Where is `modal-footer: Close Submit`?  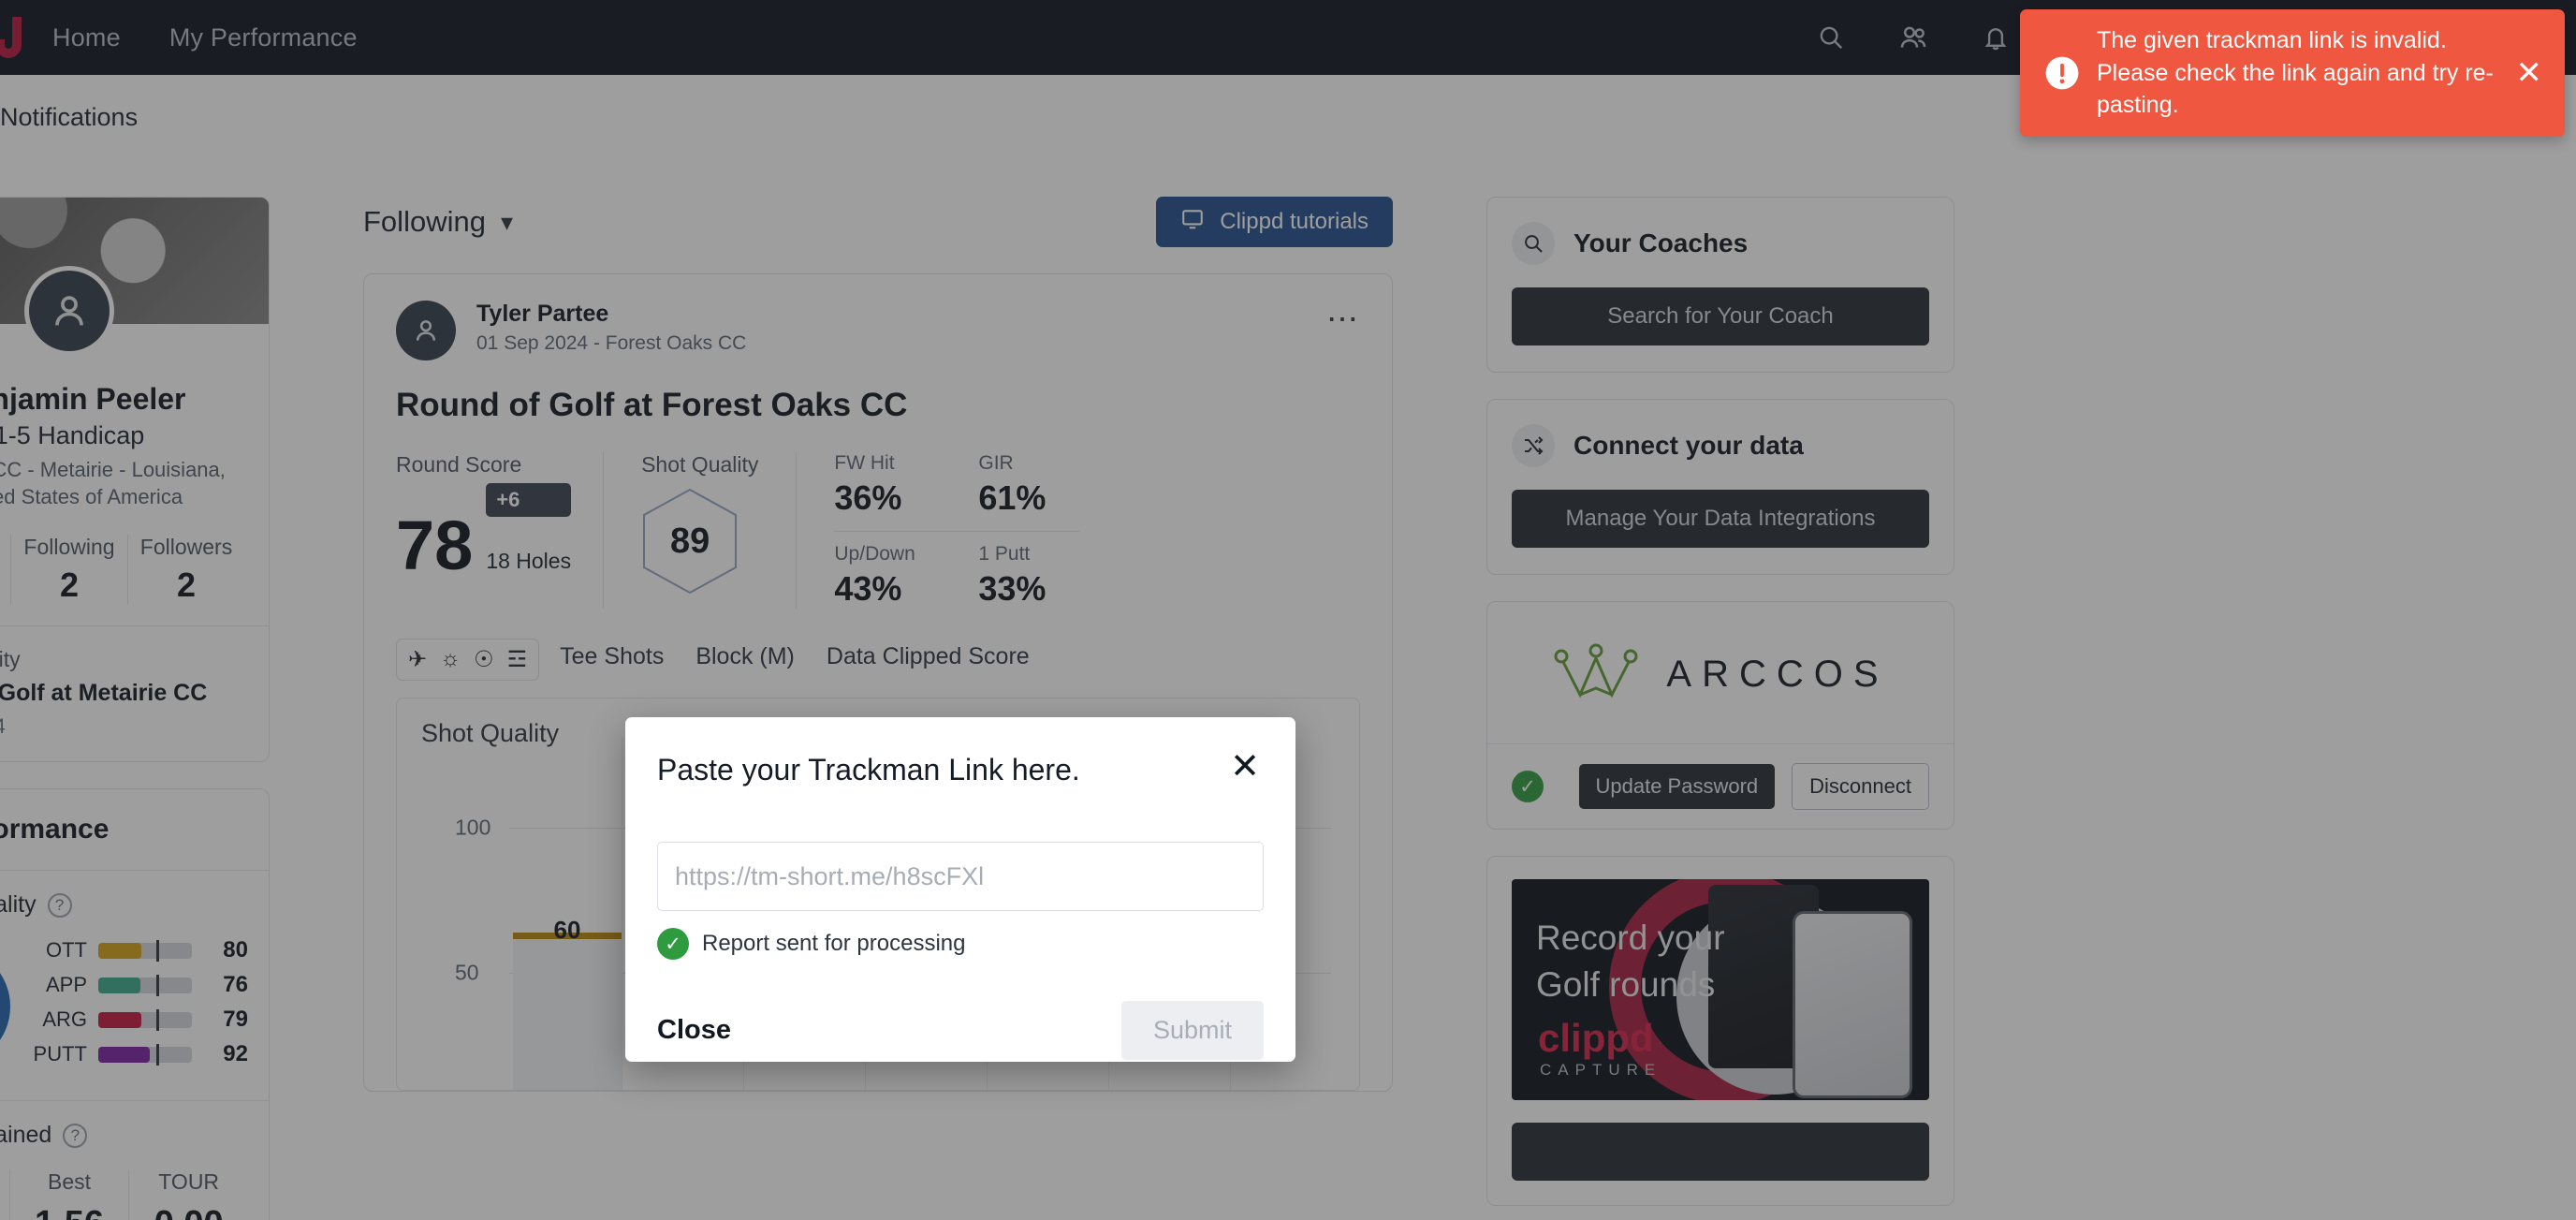 modal-footer: Close Submit is located at coordinates (960, 1019).